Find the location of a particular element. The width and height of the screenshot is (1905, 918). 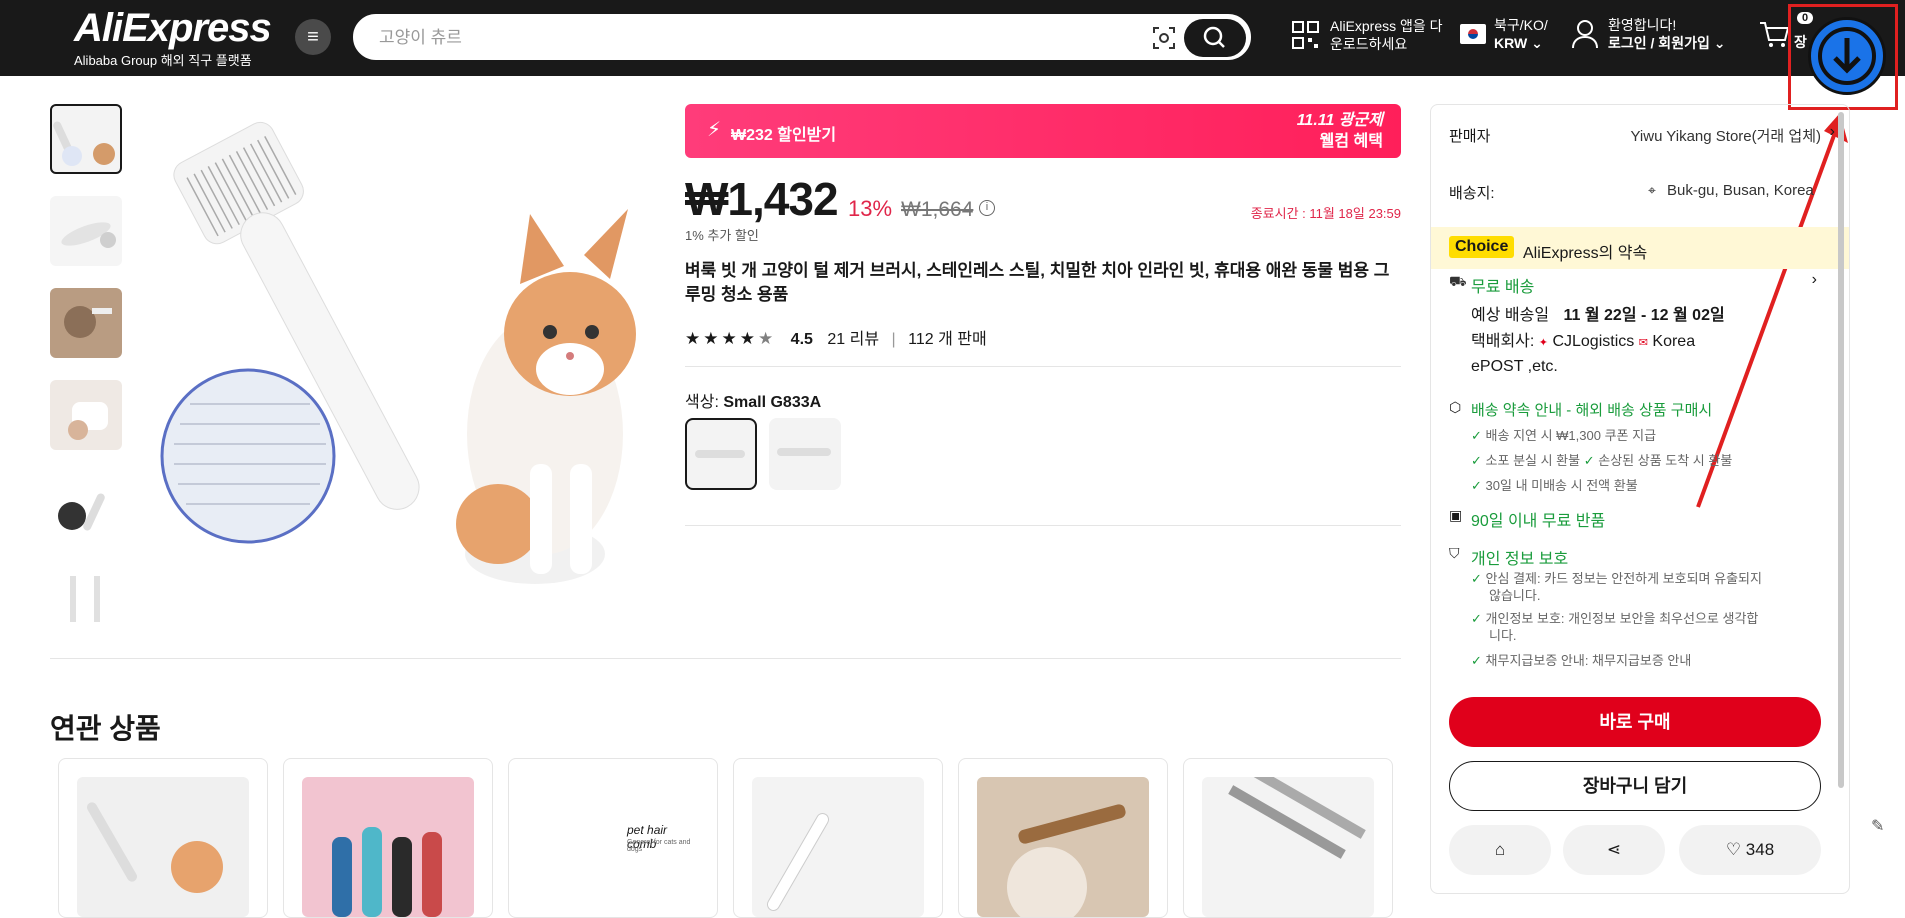

epost-logo-icon: ✉ is located at coordinates (1643, 343).